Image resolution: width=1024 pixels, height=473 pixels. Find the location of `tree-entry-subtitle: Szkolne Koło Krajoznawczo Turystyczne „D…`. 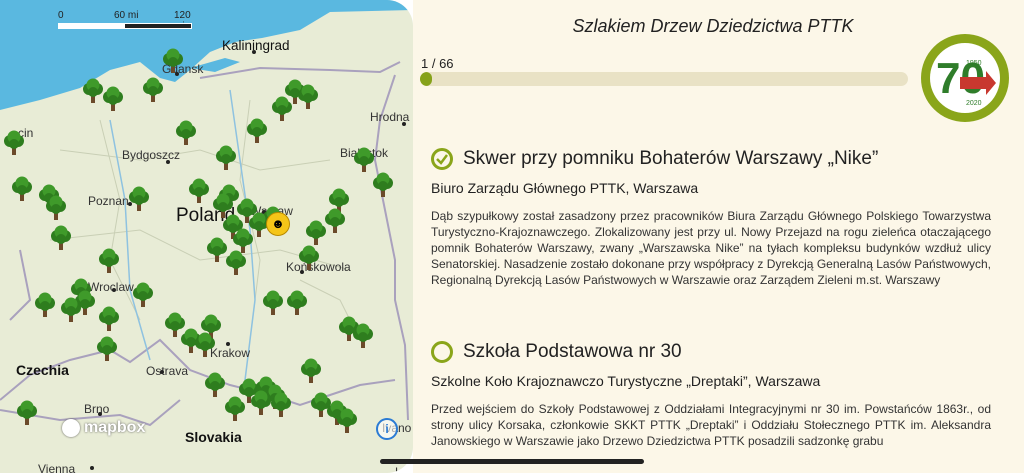

tree-entry-subtitle: Szkolne Koło Krajoznawczo Turystyczne „D… is located at coordinates (626, 381).